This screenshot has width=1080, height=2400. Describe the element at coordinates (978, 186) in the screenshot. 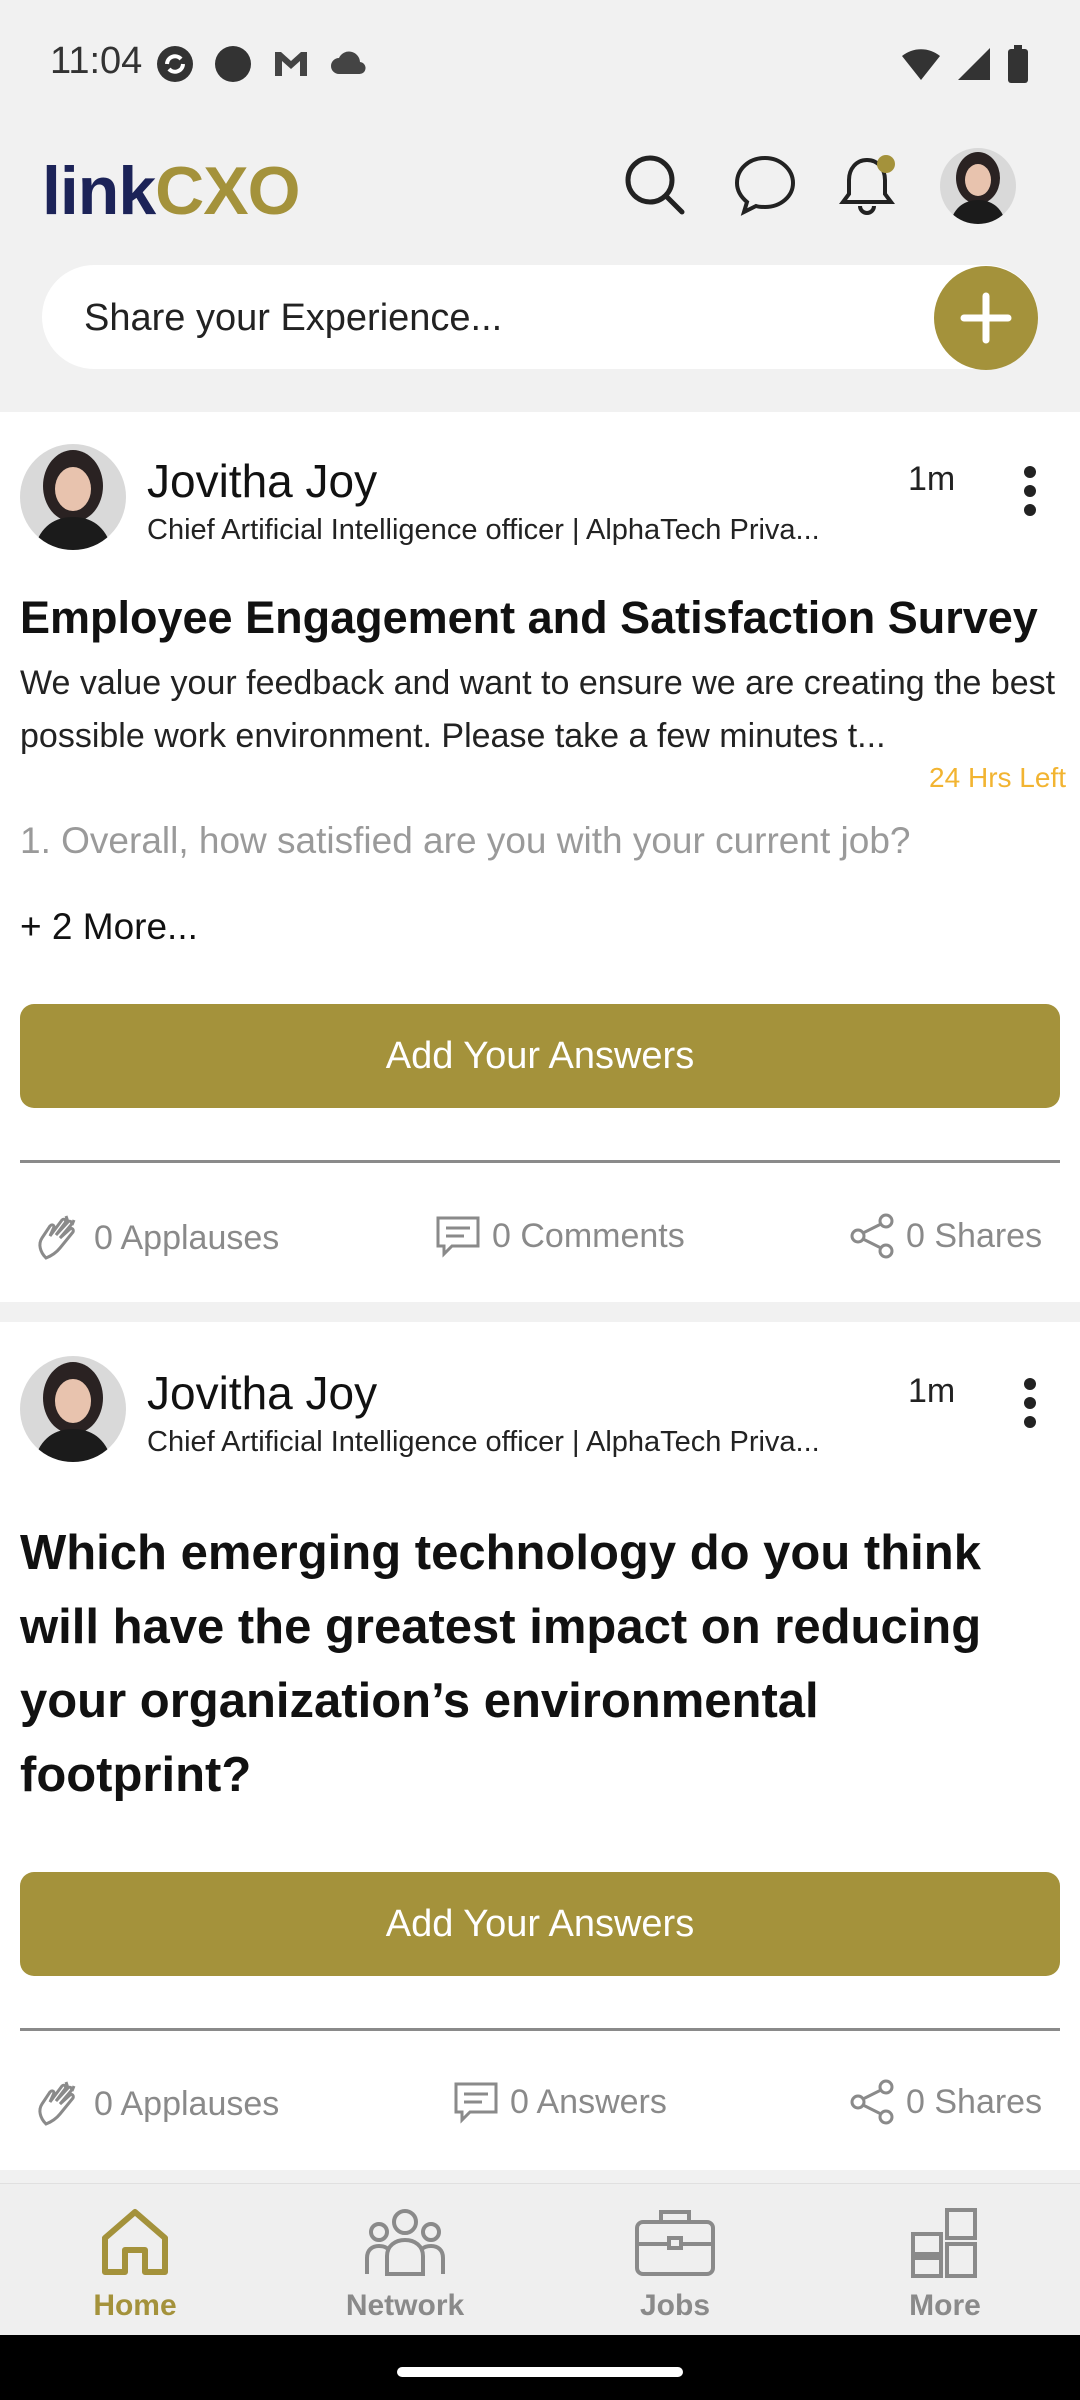

I see `profile-avatar` at that location.